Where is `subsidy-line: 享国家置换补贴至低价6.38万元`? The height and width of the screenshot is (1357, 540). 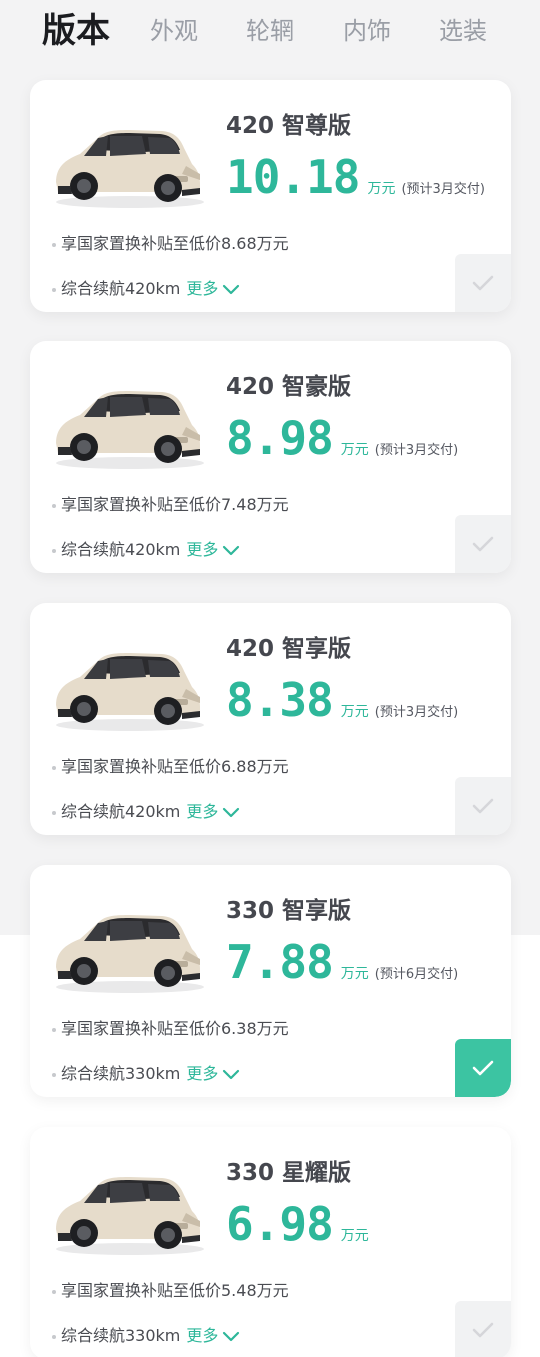
subsidy-line: 享国家置换补贴至低价6.38万元 is located at coordinates (170, 1027).